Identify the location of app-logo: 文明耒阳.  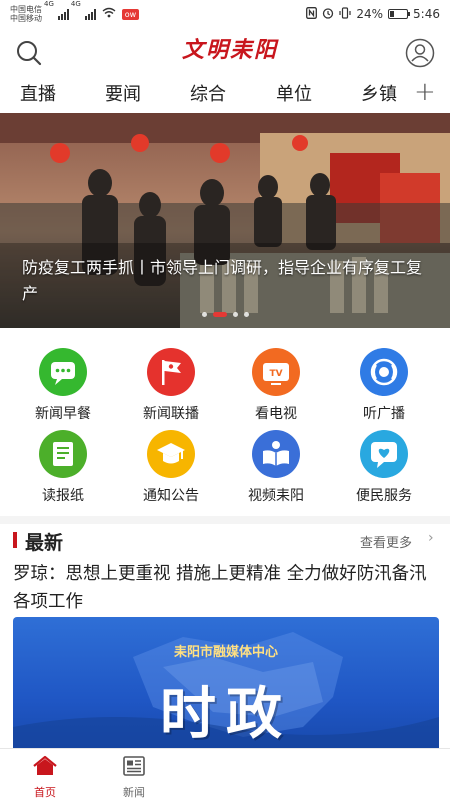
(229, 50).